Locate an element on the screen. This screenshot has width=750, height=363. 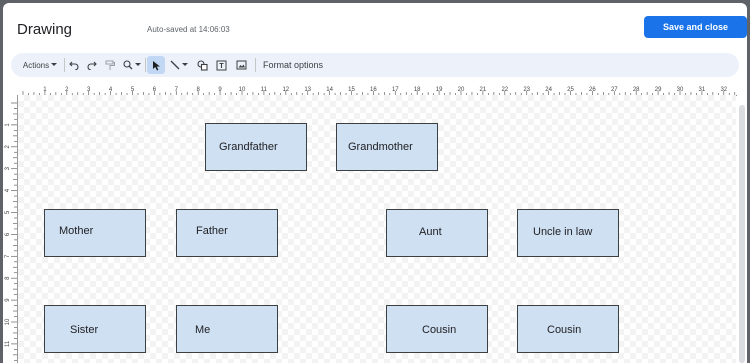
ruler-label: 22 is located at coordinates (504, 90).